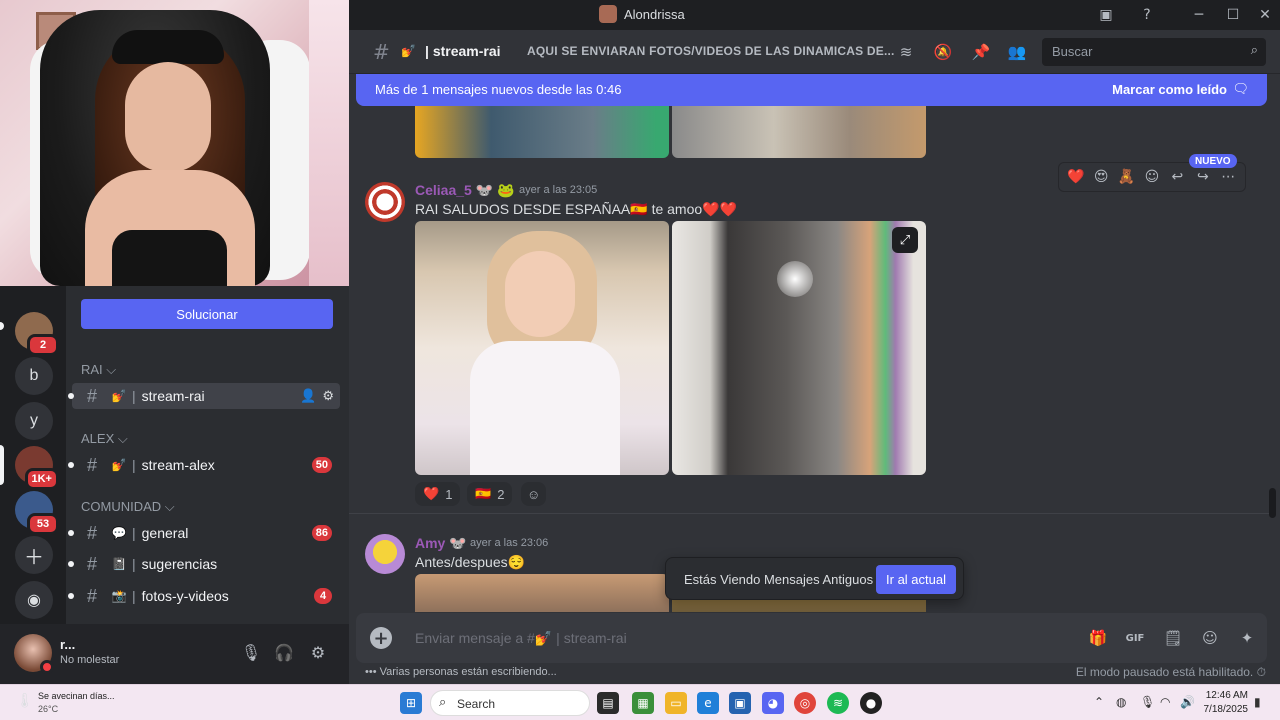 The width and height of the screenshot is (1280, 720). What do you see at coordinates (1135, 638) in the screenshot?
I see `gif-icon: GIF` at bounding box center [1135, 638].